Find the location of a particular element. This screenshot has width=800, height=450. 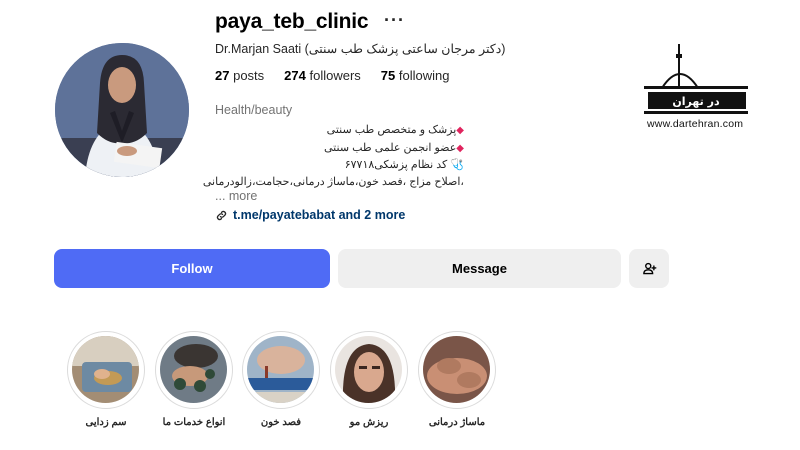

add-person-icon is located at coordinates (649, 268).